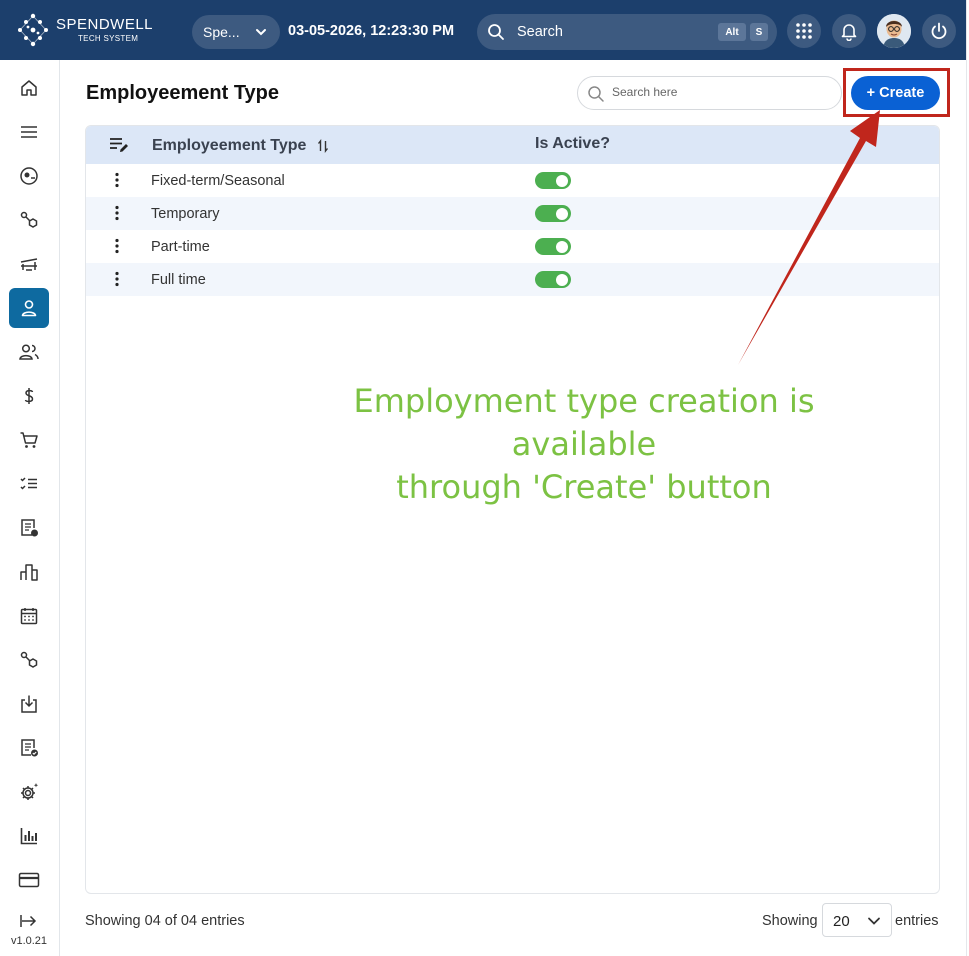  Describe the element at coordinates (572, 143) in the screenshot. I see `column-header-is-active: Is Active?` at that location.